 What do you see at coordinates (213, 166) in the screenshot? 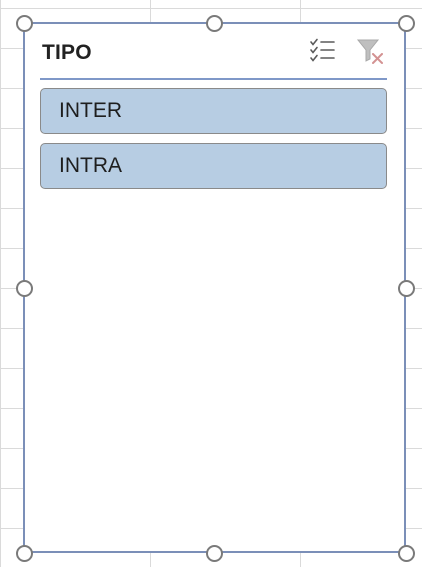
I see `slicer-item-intra: INTRA` at bounding box center [213, 166].